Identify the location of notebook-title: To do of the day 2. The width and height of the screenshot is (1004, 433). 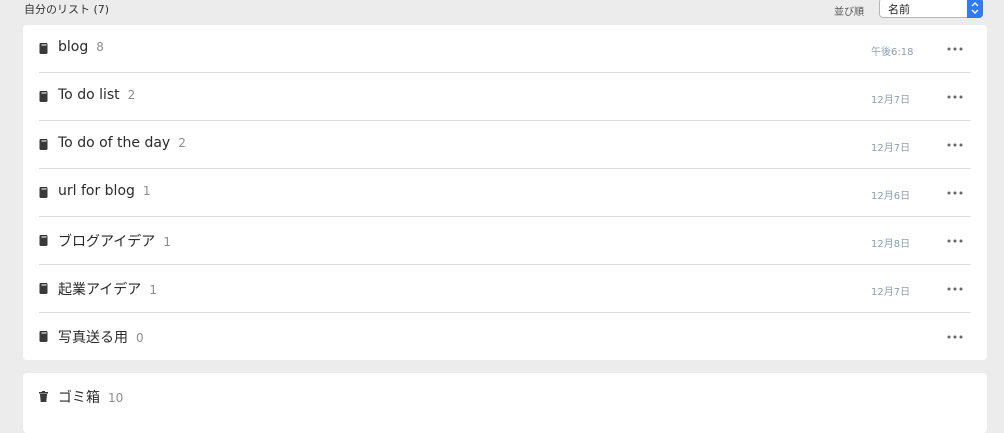
(122, 143).